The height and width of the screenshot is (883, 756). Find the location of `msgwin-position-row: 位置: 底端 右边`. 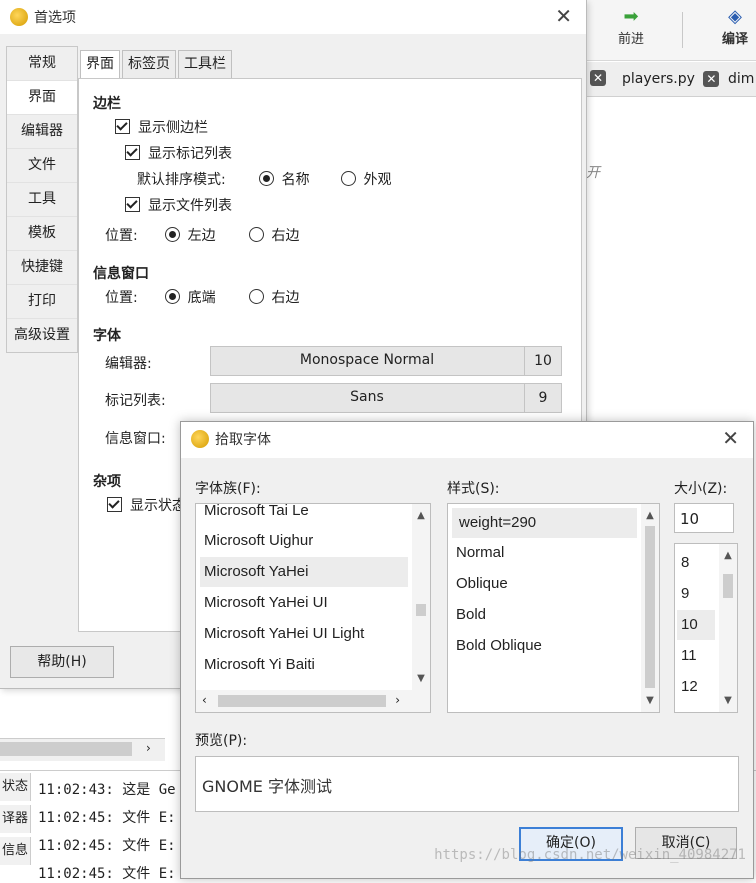

msgwin-position-row: 位置: 底端 右边 is located at coordinates (202, 297).